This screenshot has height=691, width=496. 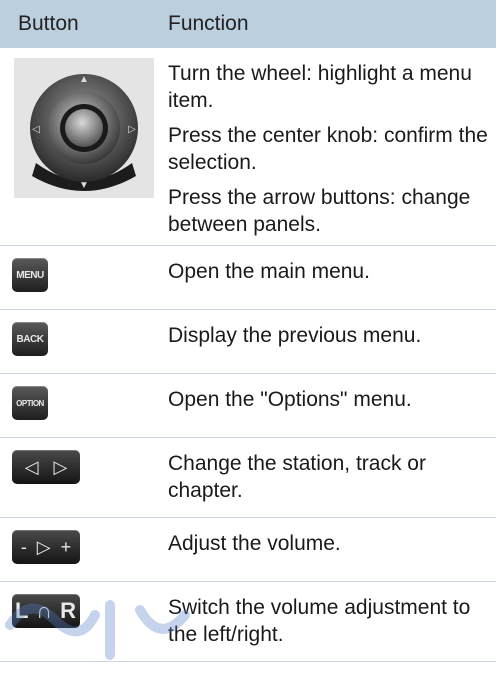 What do you see at coordinates (46, 547) in the screenshot?
I see `volume-rocker-icon: - ▷ +` at bounding box center [46, 547].